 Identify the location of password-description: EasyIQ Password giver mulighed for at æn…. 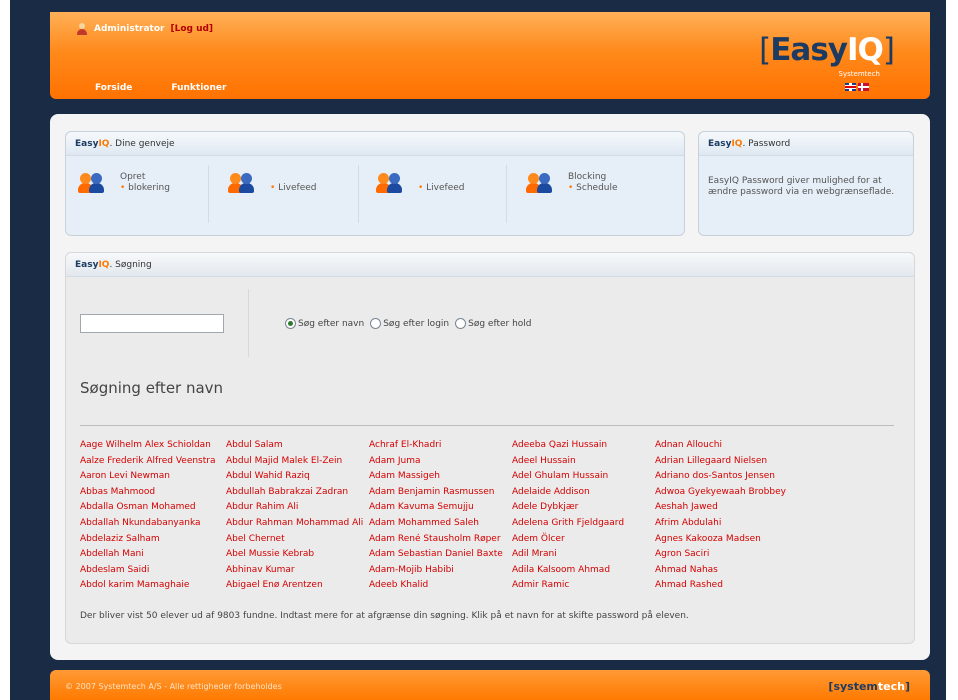
(801, 186).